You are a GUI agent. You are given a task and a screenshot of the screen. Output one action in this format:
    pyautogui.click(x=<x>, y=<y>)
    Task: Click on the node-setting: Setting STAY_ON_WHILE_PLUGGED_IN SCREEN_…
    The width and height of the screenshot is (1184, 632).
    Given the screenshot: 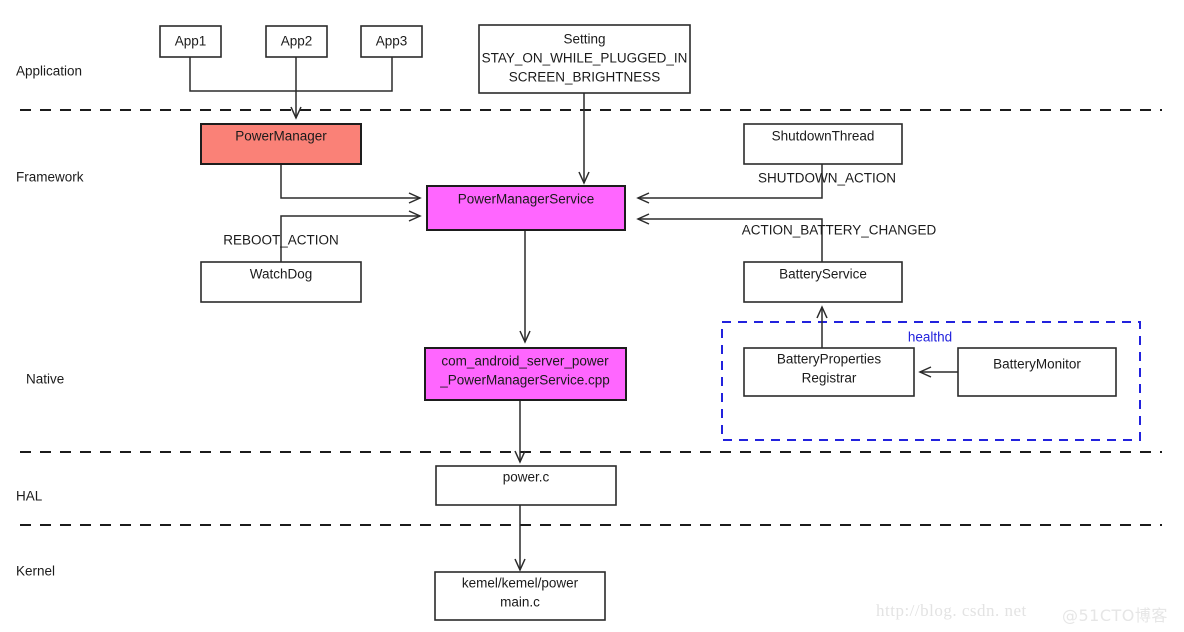 What is the action you would take?
    pyautogui.click(x=584, y=59)
    